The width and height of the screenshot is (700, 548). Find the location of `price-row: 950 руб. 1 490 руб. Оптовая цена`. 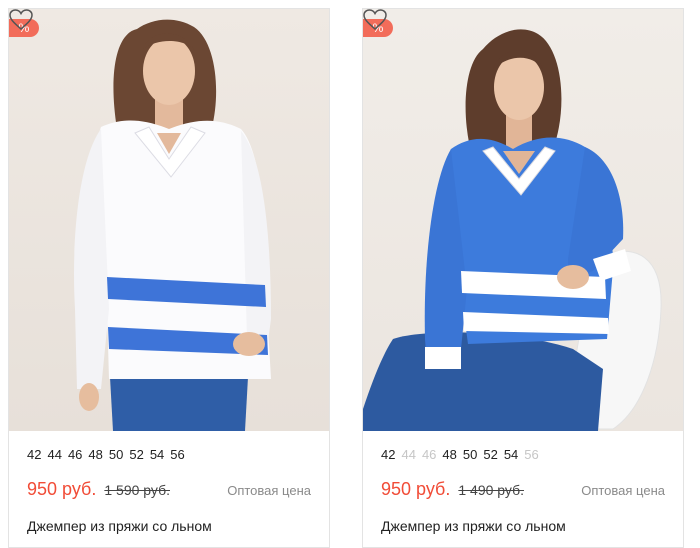

price-row: 950 руб. 1 490 руб. Оптовая цена is located at coordinates (523, 489).